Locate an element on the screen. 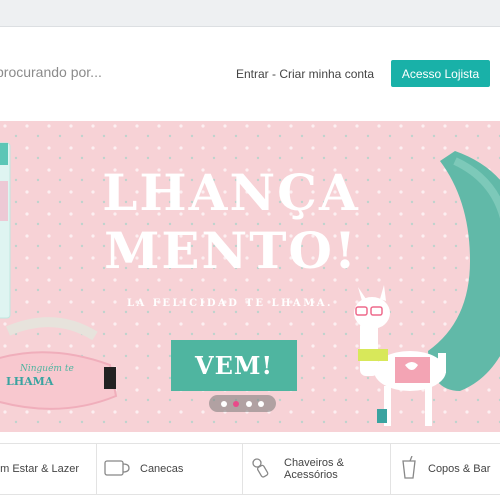 The image size is (500, 500). keychain-icon is located at coordinates (262, 469).